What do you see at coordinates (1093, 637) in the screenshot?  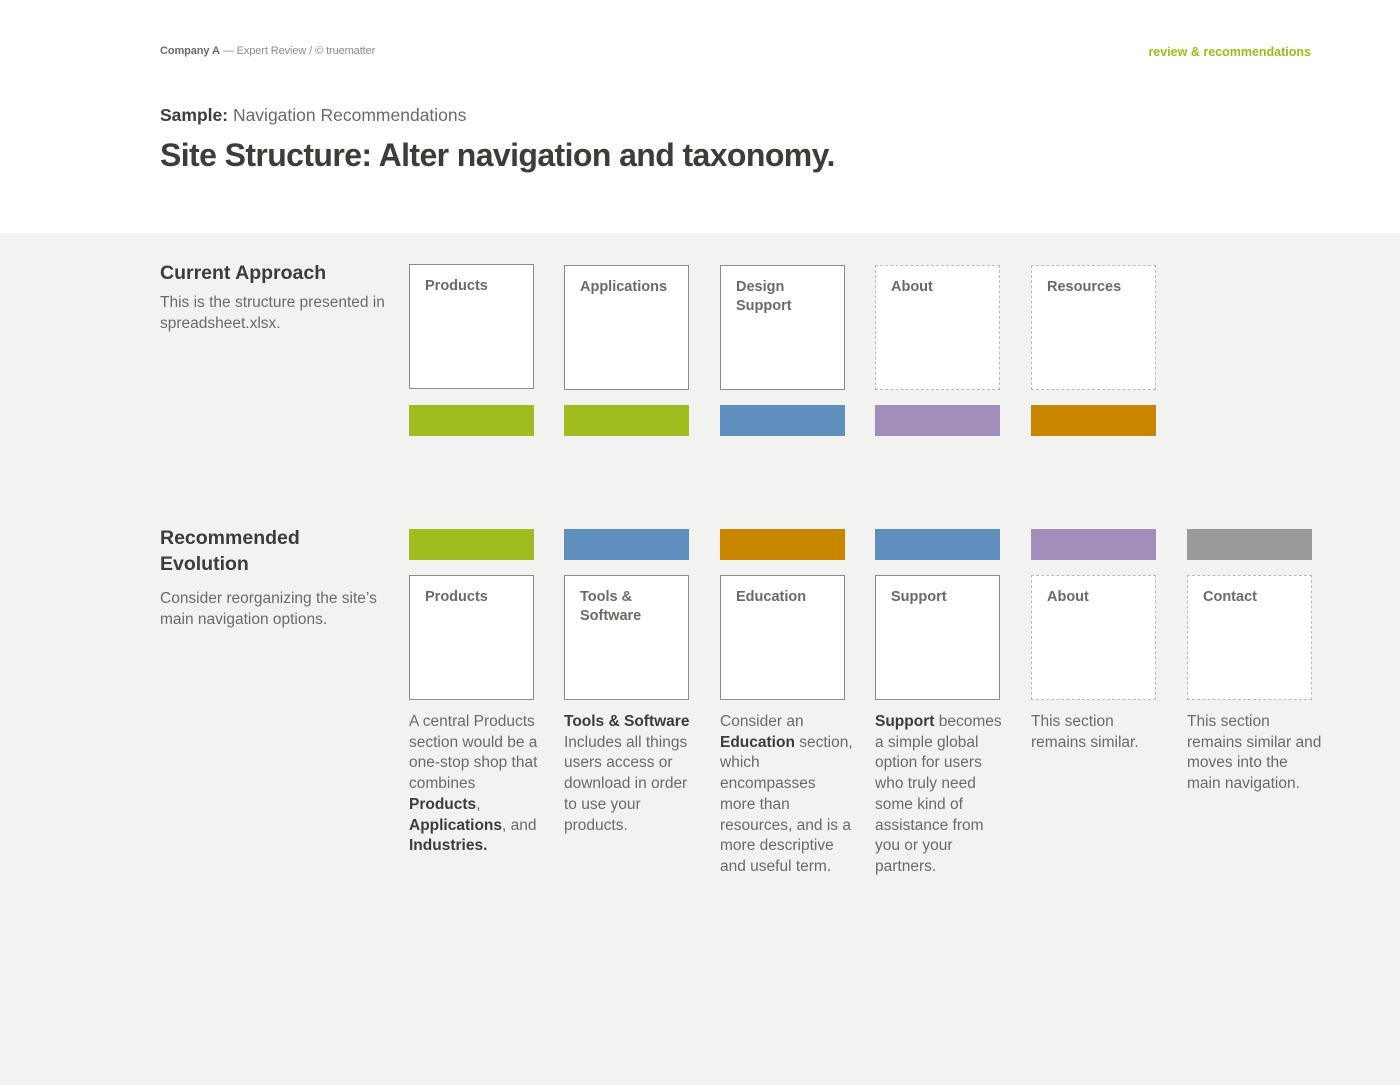 I see `recommended-nav-box-about: About` at bounding box center [1093, 637].